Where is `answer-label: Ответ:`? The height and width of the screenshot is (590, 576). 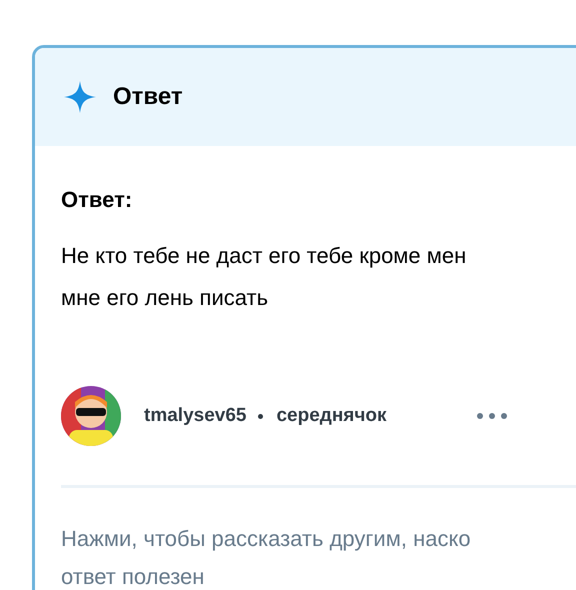
answer-label: Ответ: is located at coordinates (97, 200).